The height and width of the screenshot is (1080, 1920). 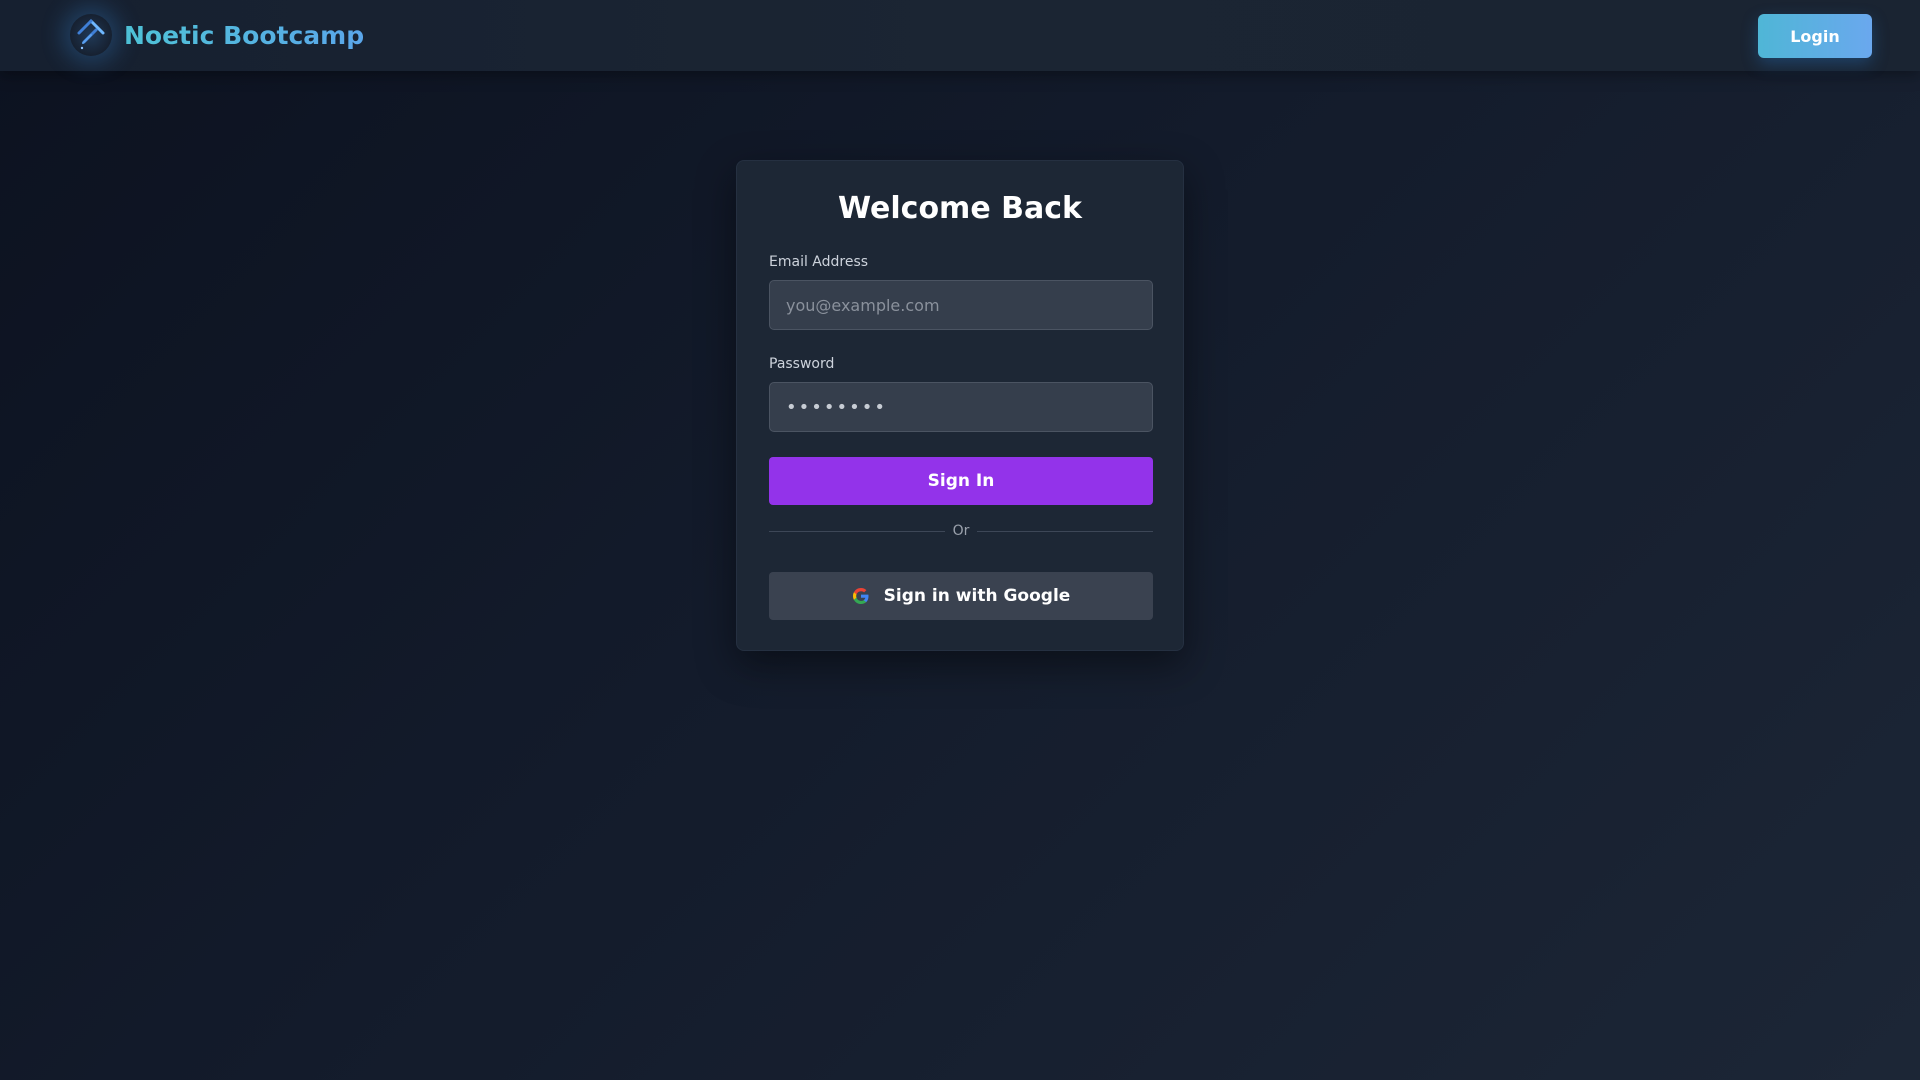 What do you see at coordinates (1065, 531) in the screenshot?
I see `divider-line-right` at bounding box center [1065, 531].